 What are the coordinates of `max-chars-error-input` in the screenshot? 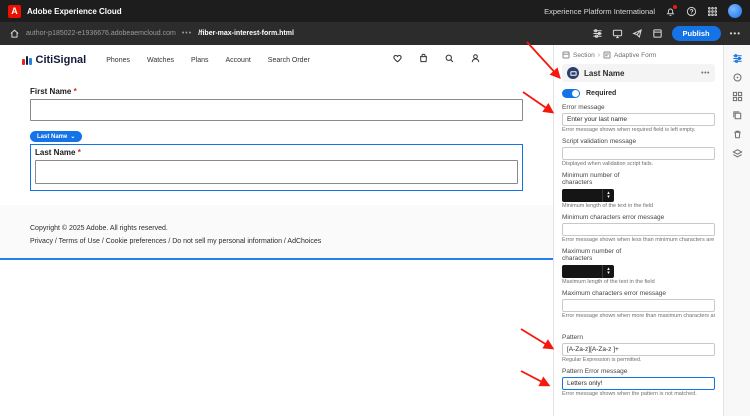 It's located at (638, 305).